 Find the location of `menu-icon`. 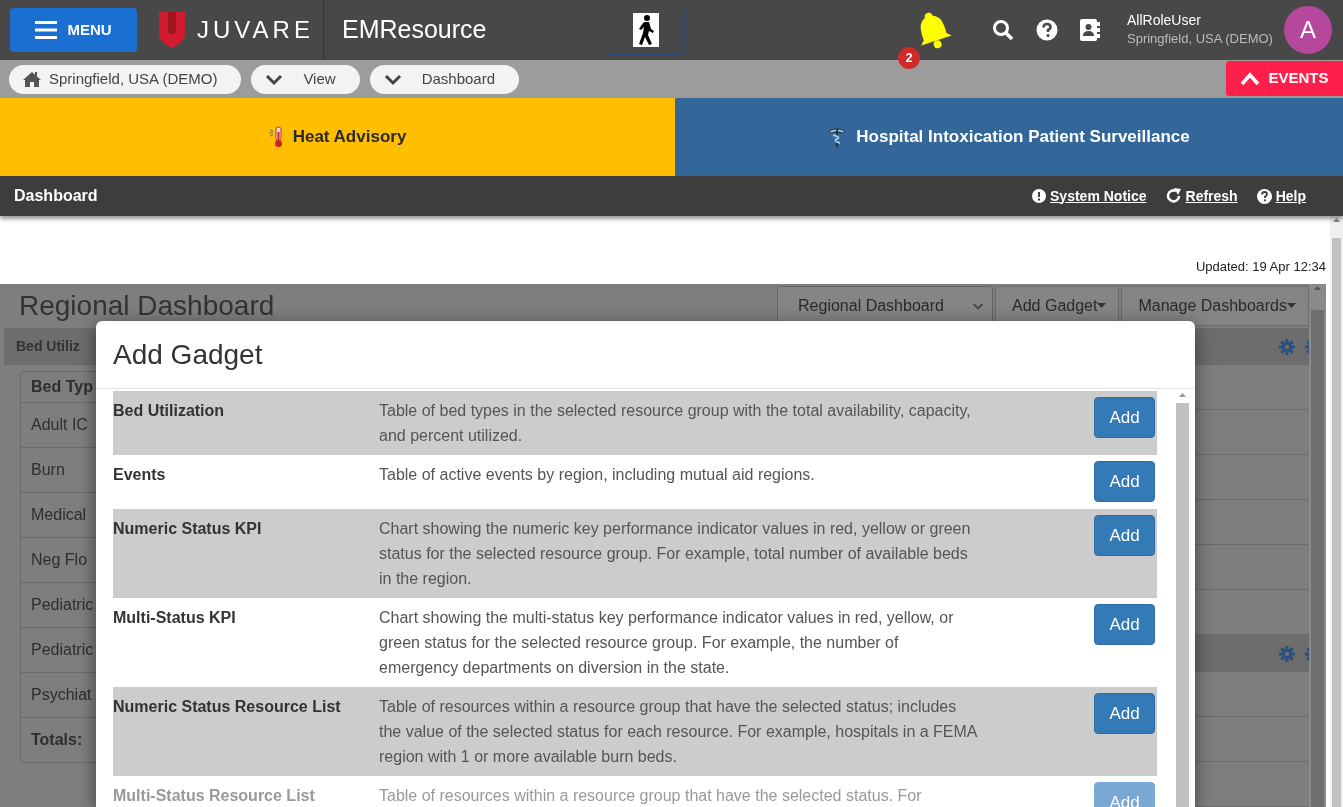

menu-icon is located at coordinates (46, 30).